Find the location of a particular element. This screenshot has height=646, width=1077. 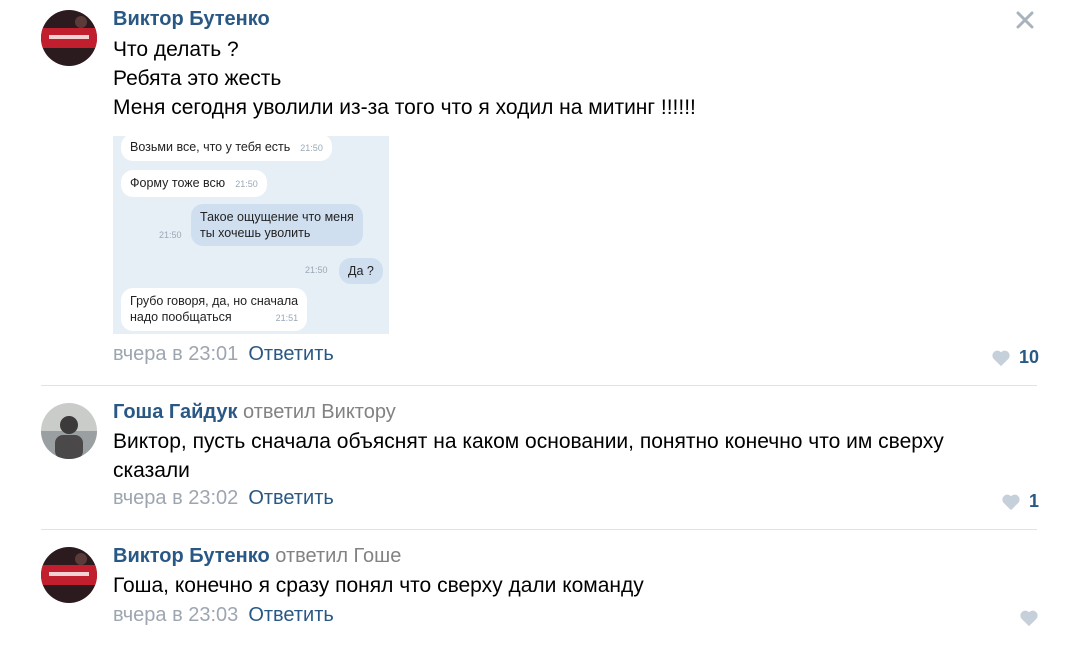

chat-message-text: Такое ощущение что меня is located at coordinates (277, 217).